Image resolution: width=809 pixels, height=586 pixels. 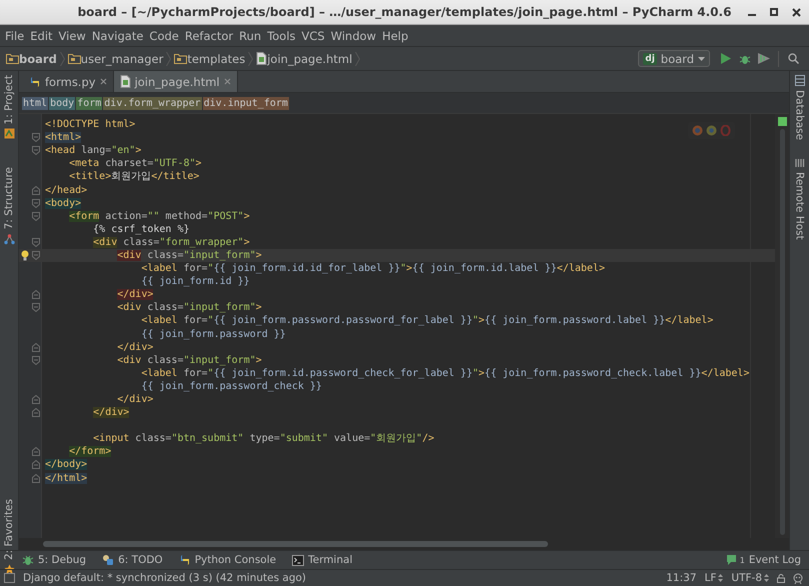 I want to click on code-line: <title>회원가입</title>, so click(x=134, y=177).